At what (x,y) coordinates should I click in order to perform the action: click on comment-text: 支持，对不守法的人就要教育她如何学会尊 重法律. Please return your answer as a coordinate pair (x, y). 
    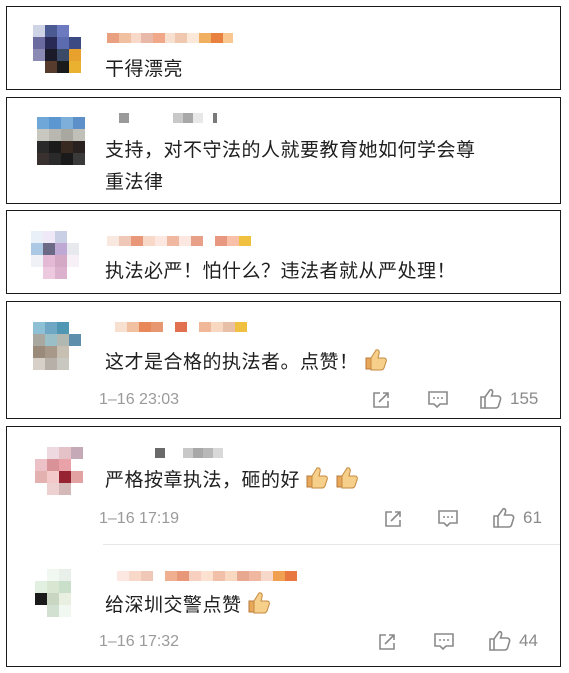
    Looking at the image, I should click on (290, 166).